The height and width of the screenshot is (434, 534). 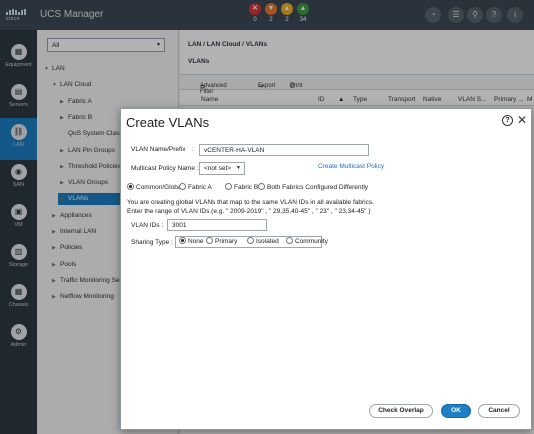 I want to click on chevron-down-icon: ▼, so click(x=238, y=168).